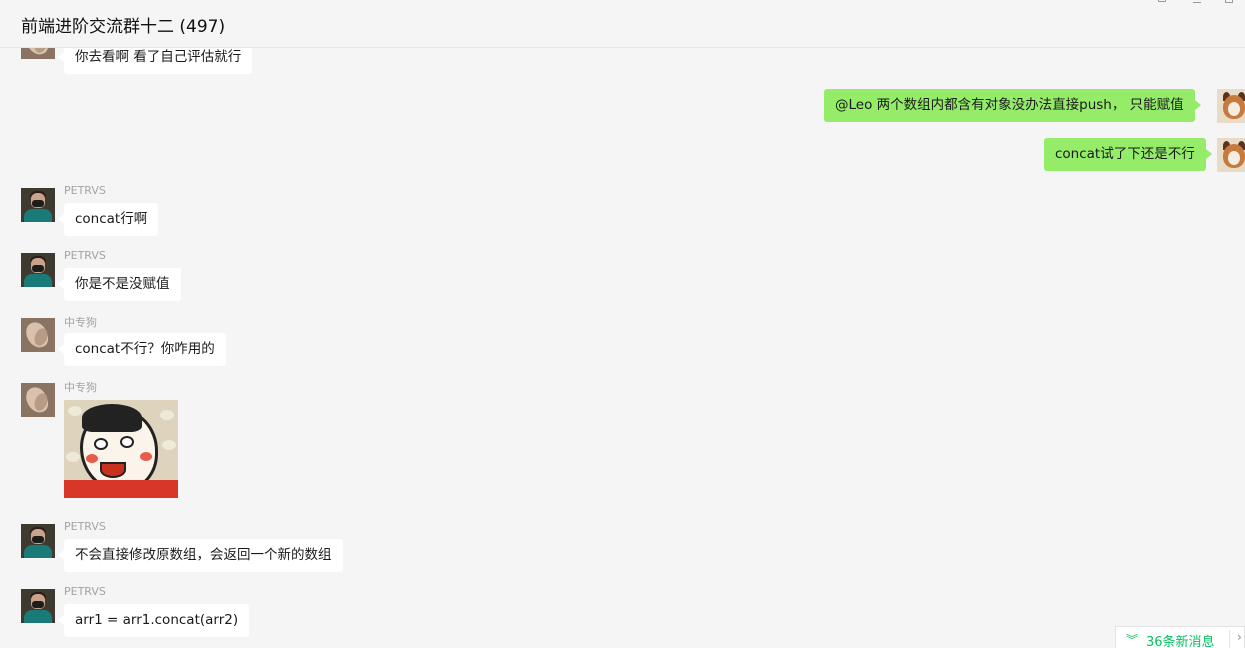 The height and width of the screenshot is (648, 1245). I want to click on message-bubble: arr1 = arr1.concat(arr2), so click(153, 620).